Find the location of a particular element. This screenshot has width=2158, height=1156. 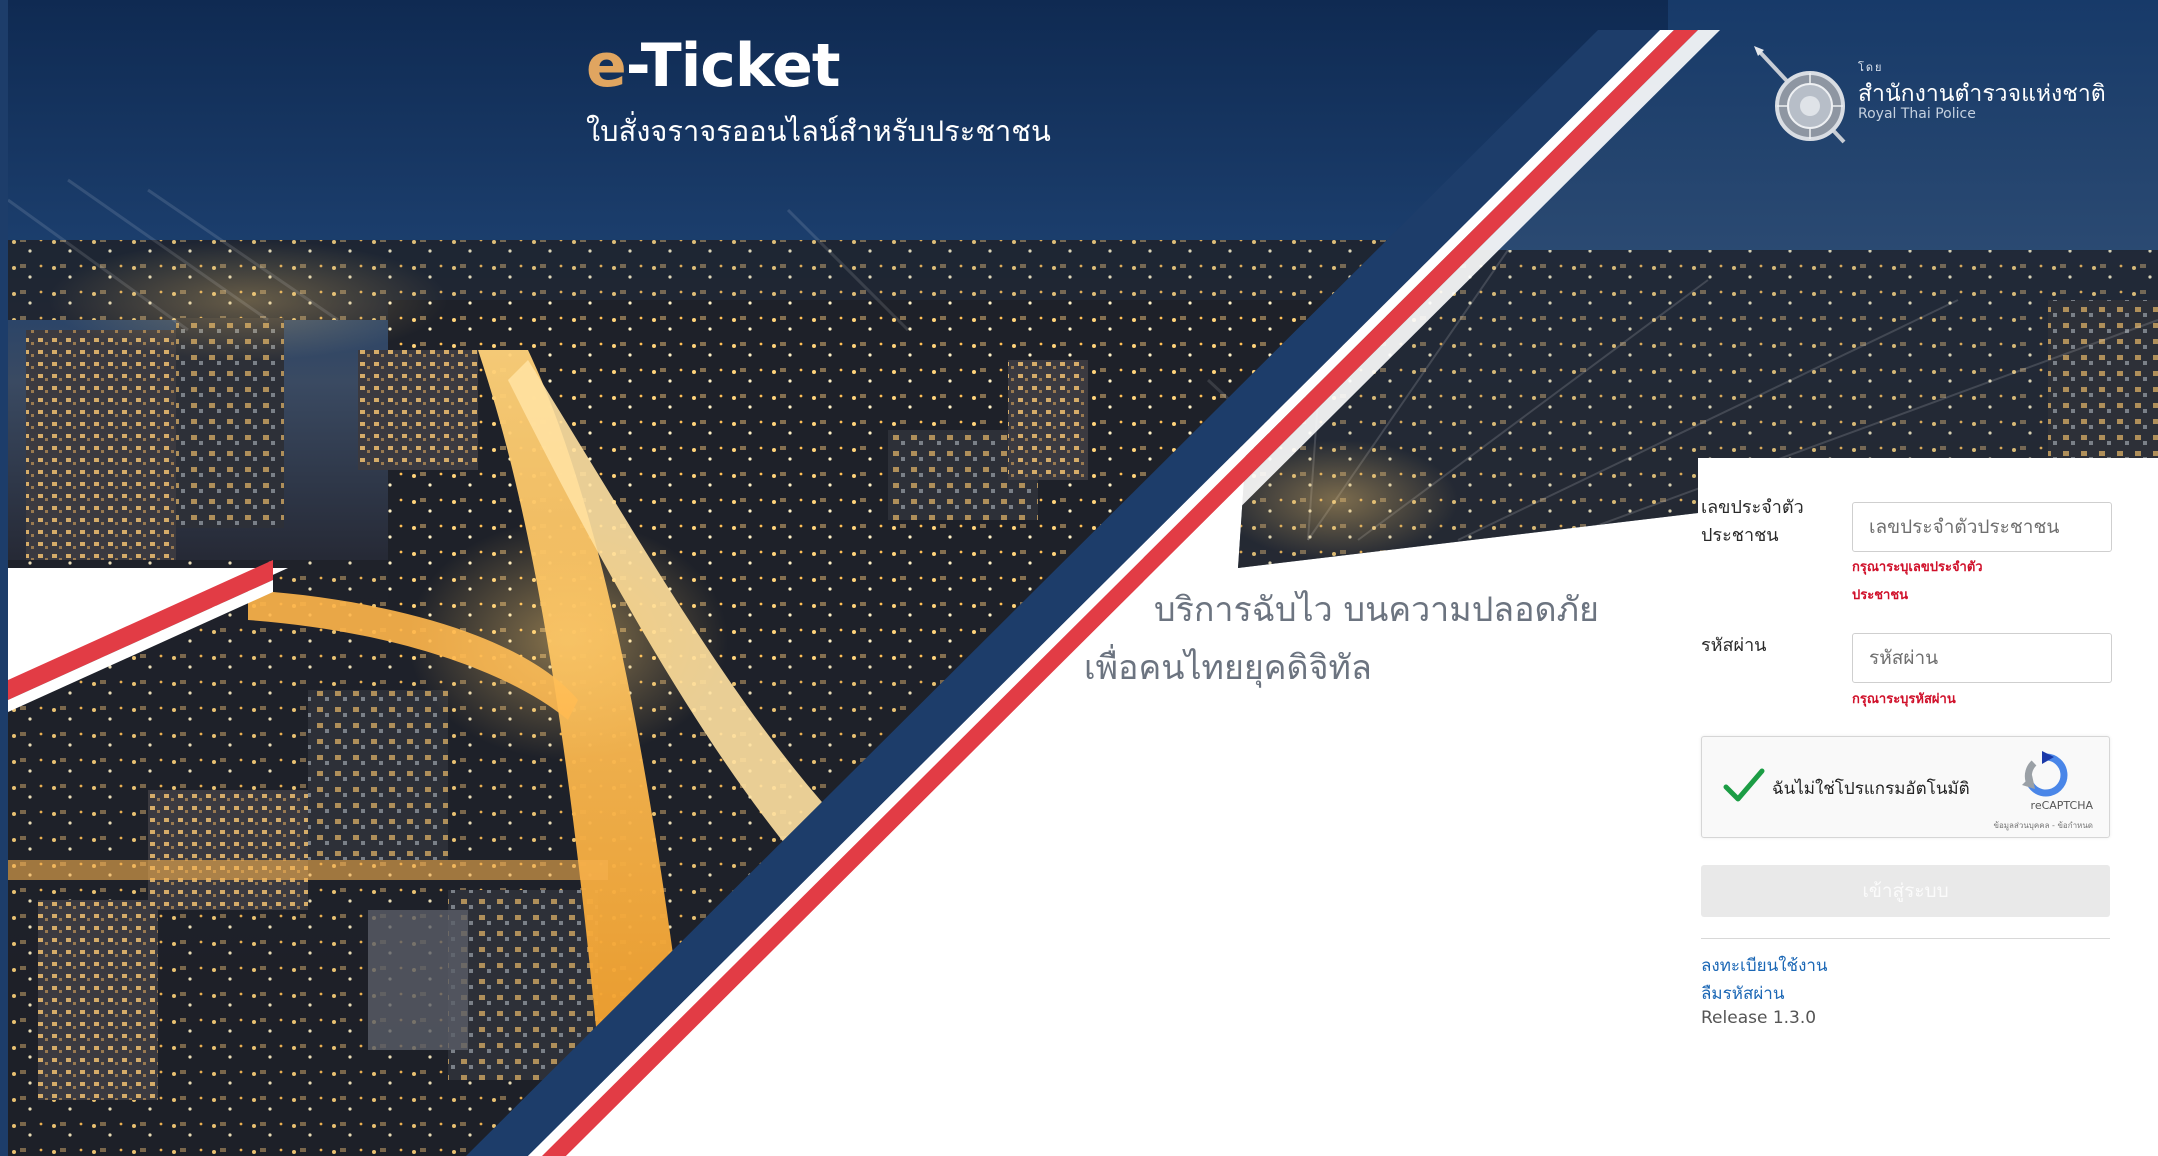

brand-subtitle: ใบสั่งจราจรออนไลน์สำหรับประชาชน is located at coordinates (818, 131).